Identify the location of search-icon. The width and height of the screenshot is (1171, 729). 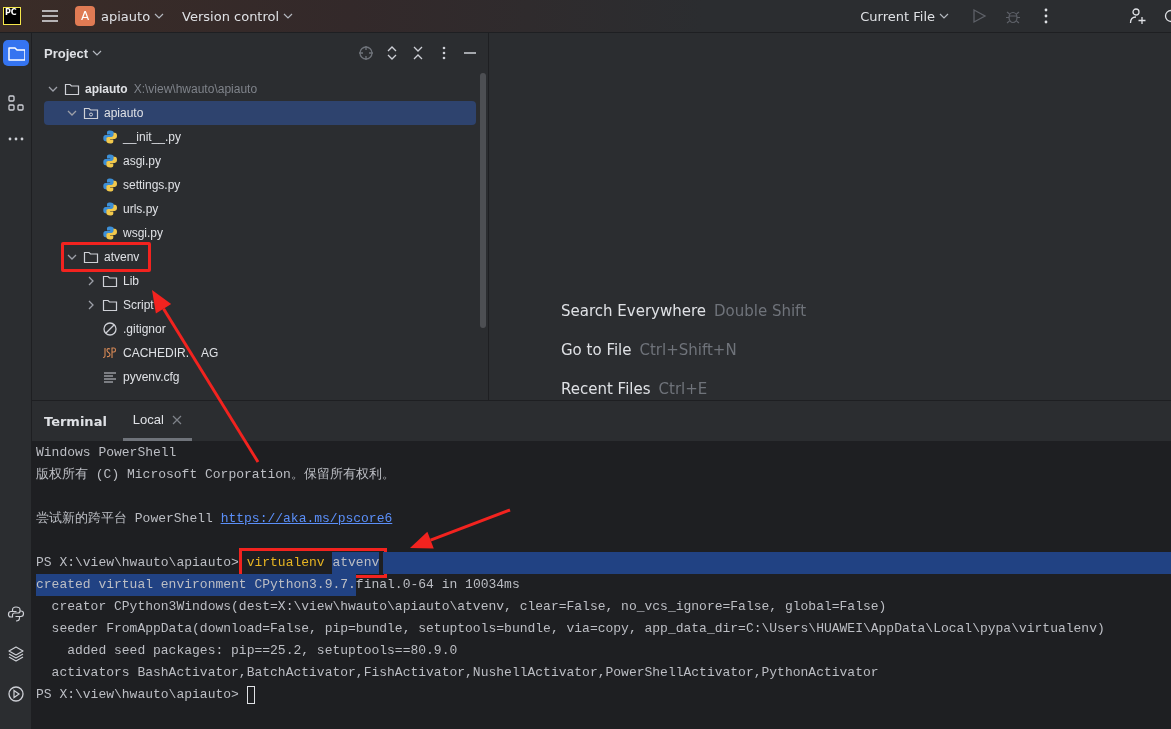
(1167, 16).